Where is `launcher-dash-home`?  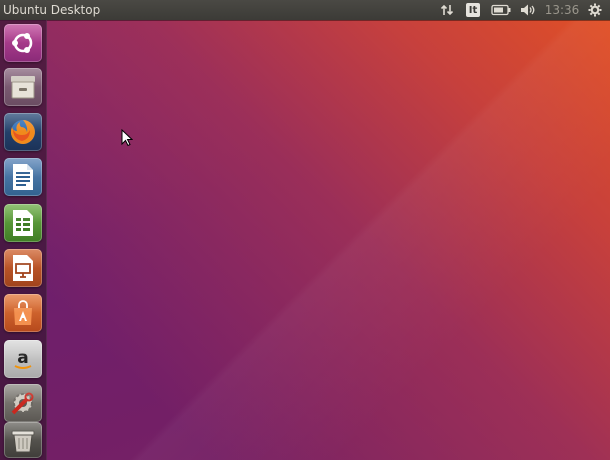 launcher-dash-home is located at coordinates (23, 43).